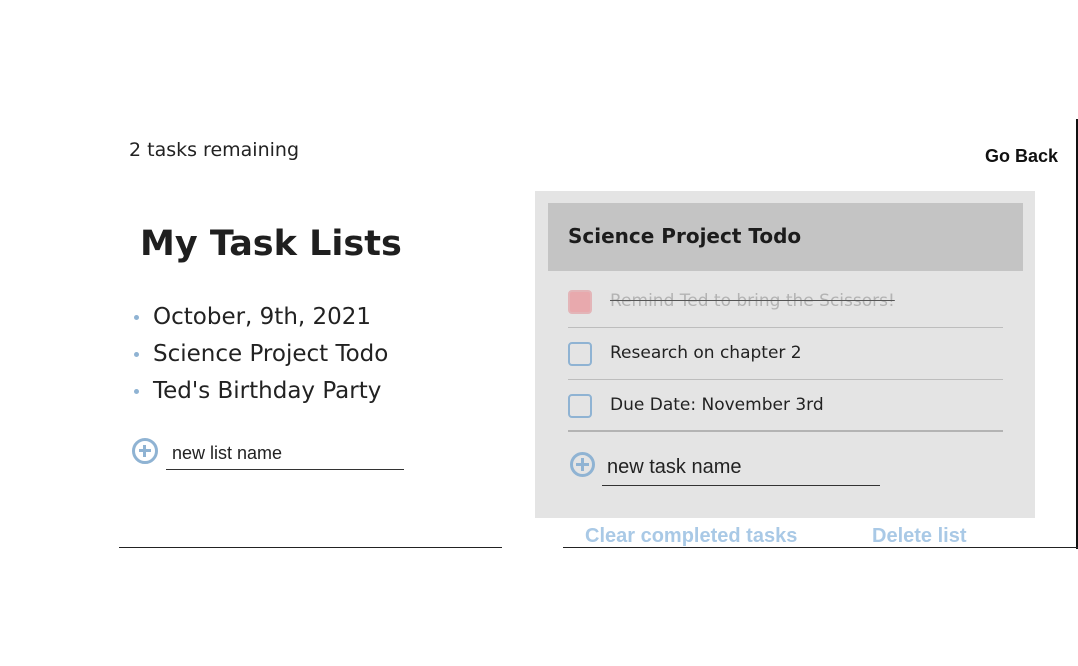 This screenshot has height=666, width=1078. What do you see at coordinates (685, 236) in the screenshot?
I see `active-list-title: Science Project Todo` at bounding box center [685, 236].